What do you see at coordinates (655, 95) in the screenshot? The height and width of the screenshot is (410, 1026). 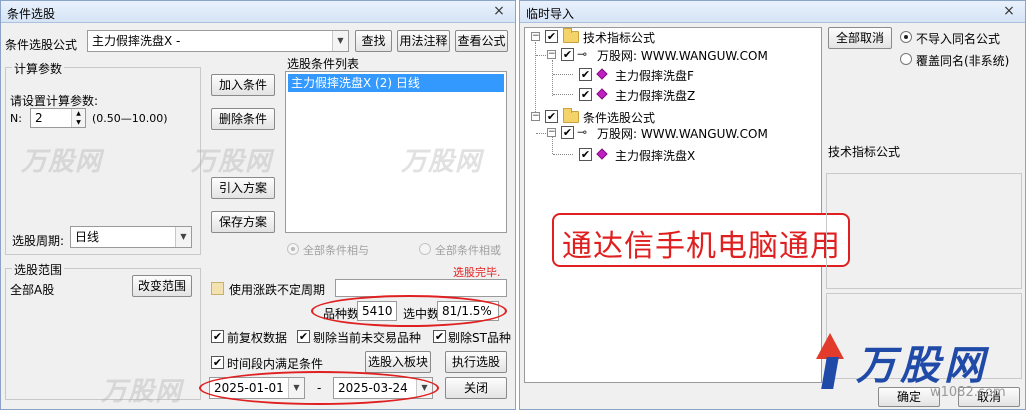 I see `tree-leaf-label: 主力假摔洗盘Z` at bounding box center [655, 95].